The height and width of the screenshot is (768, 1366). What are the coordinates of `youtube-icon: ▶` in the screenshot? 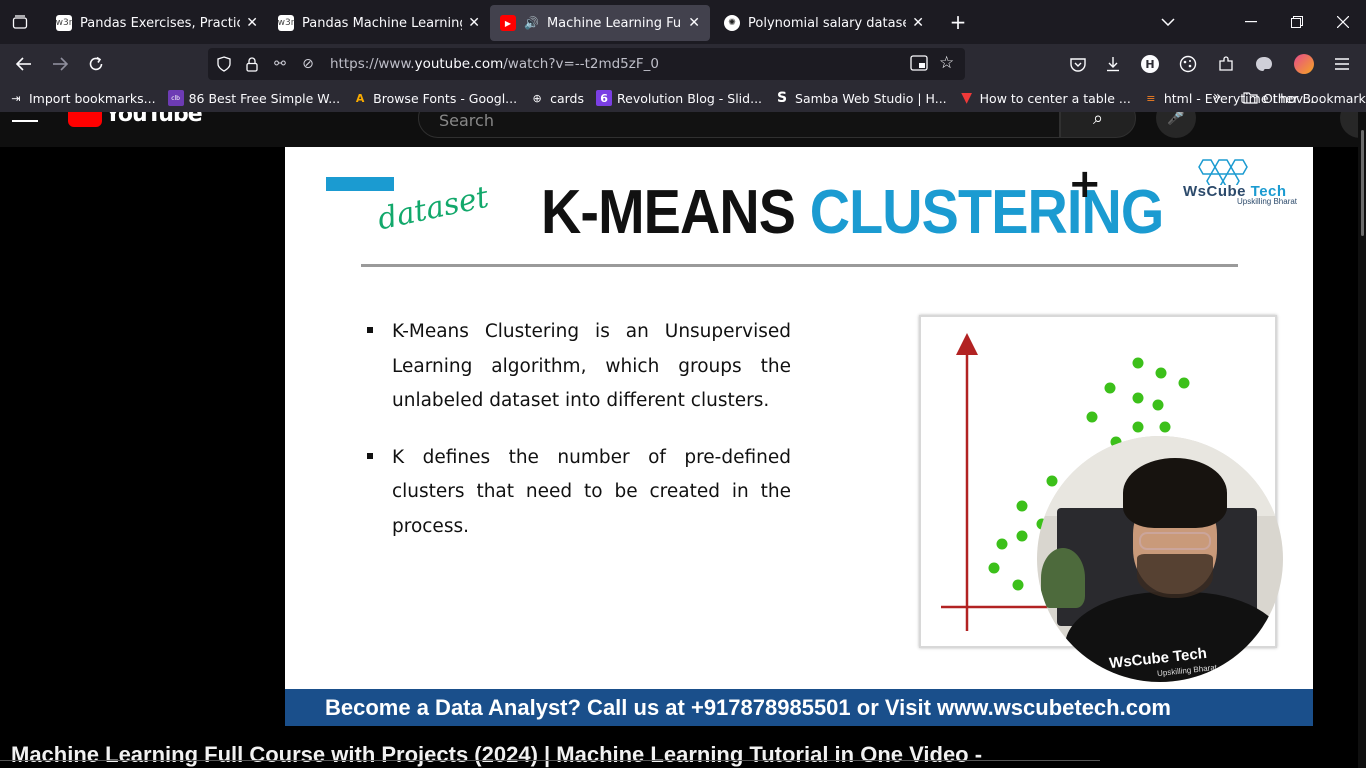 It's located at (508, 23).